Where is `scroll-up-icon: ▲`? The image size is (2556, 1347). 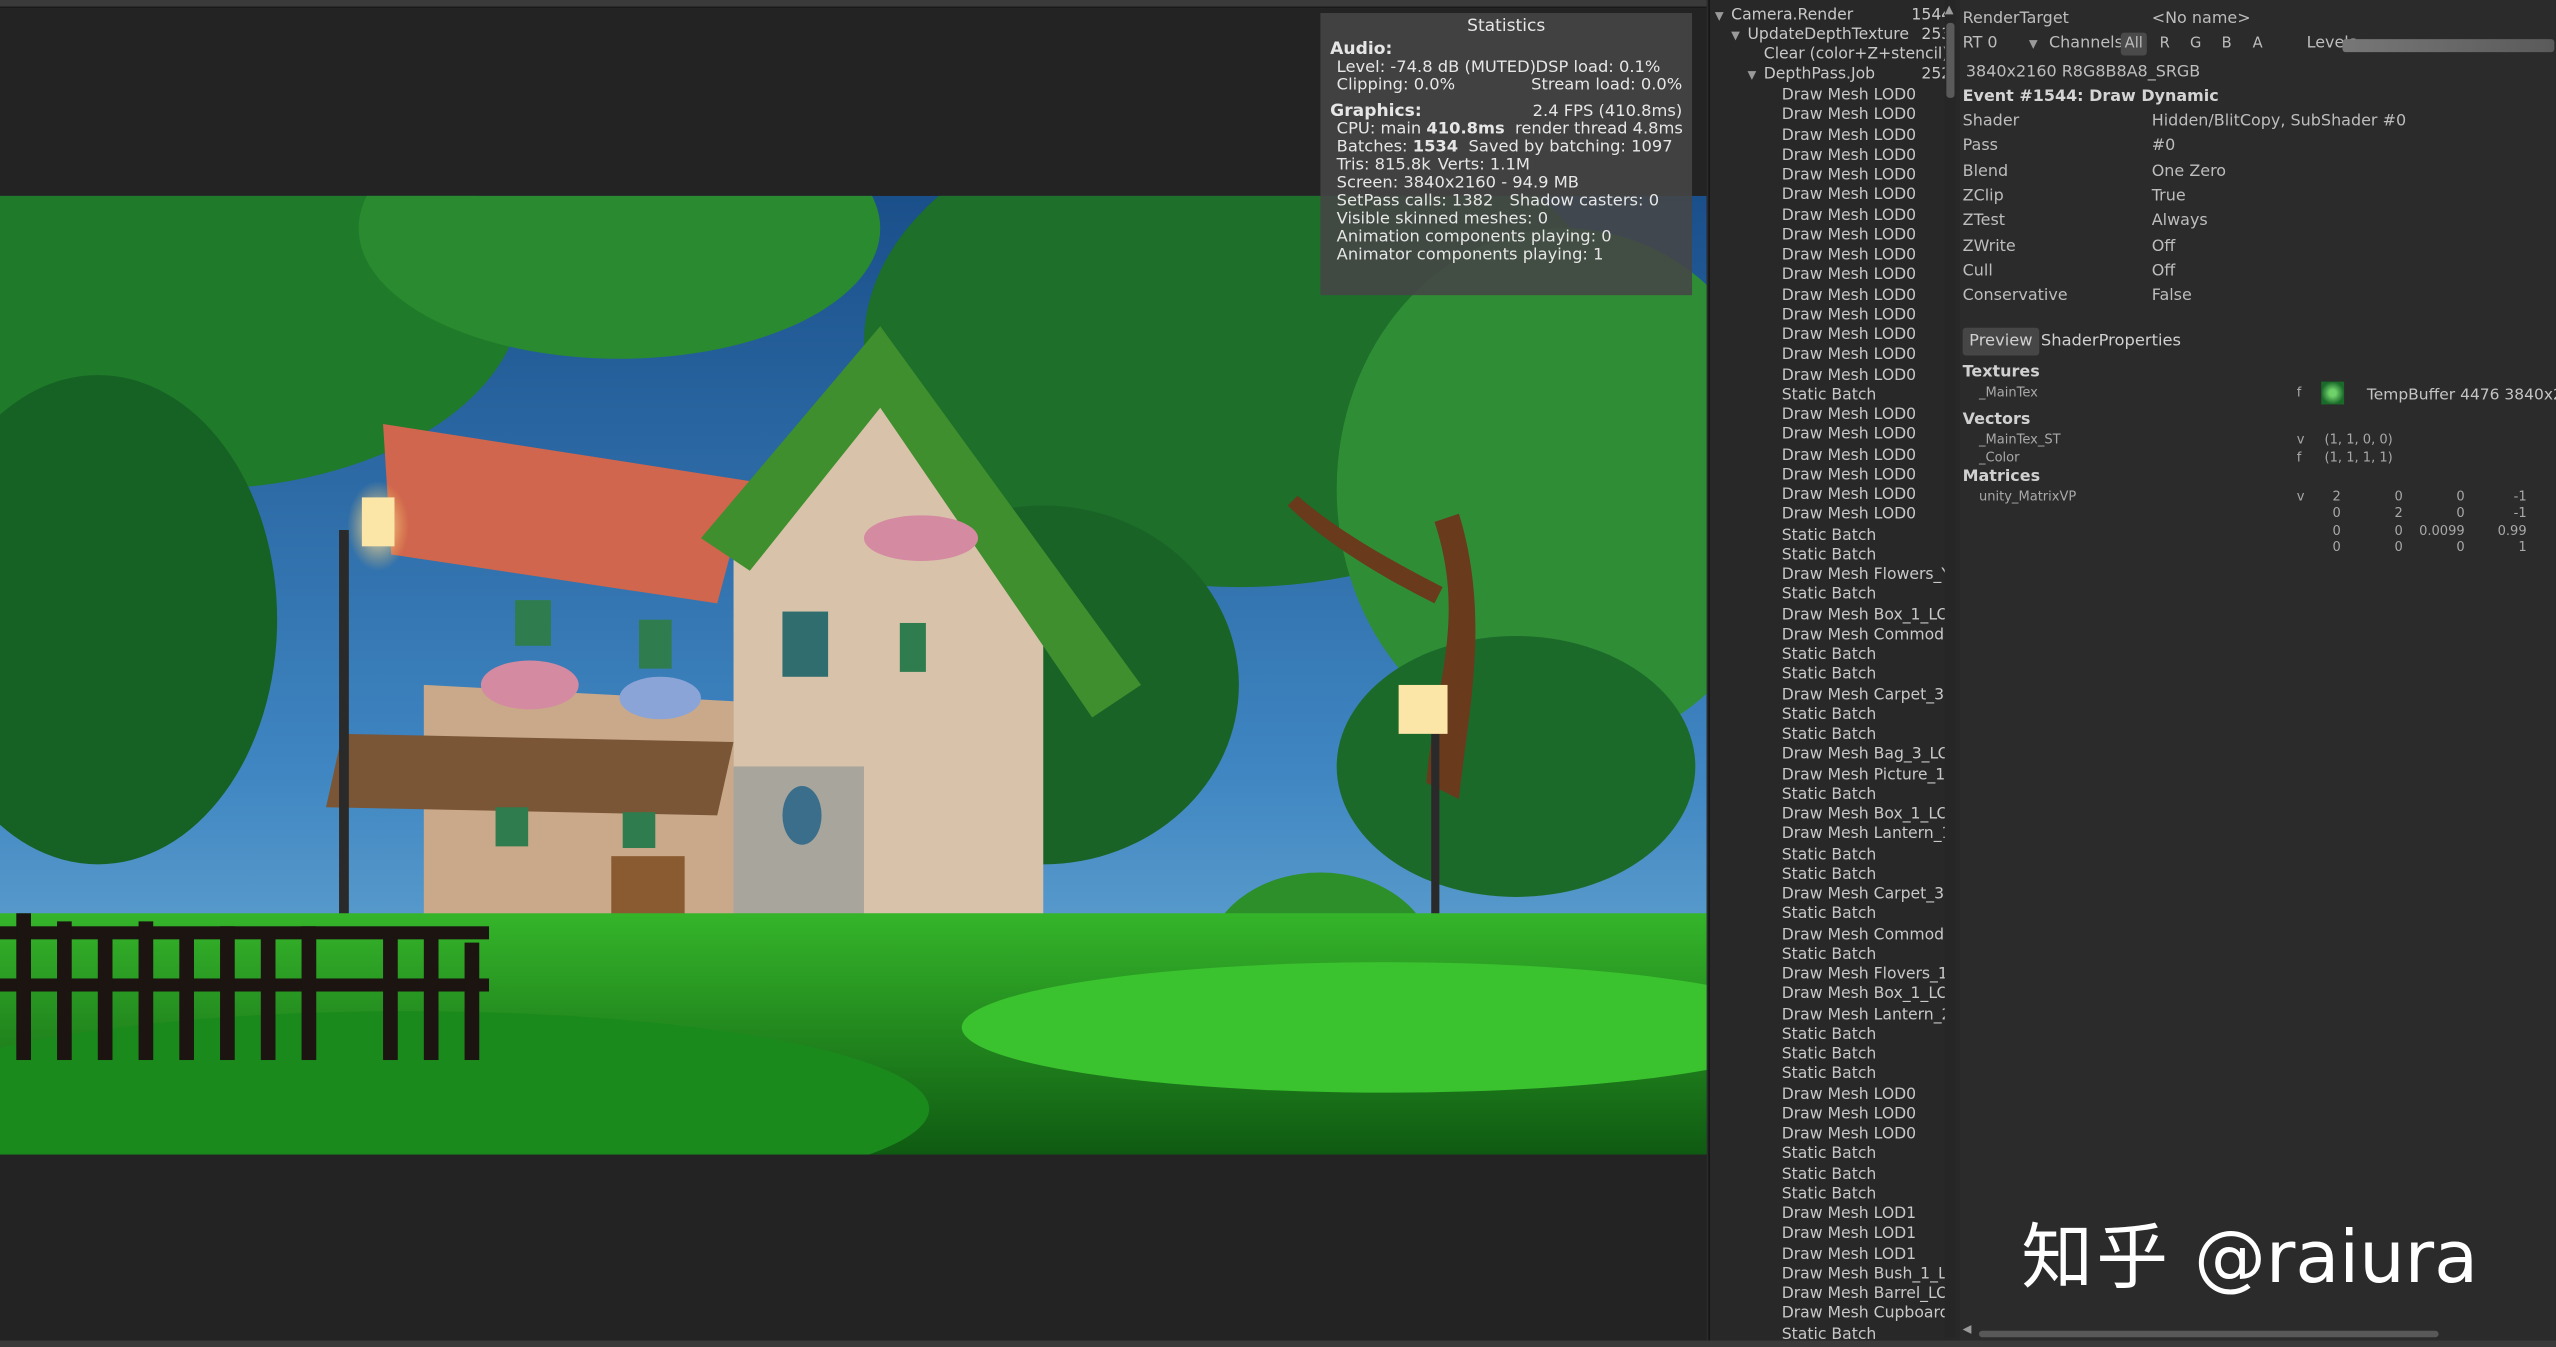 scroll-up-icon: ▲ is located at coordinates (1949, 9).